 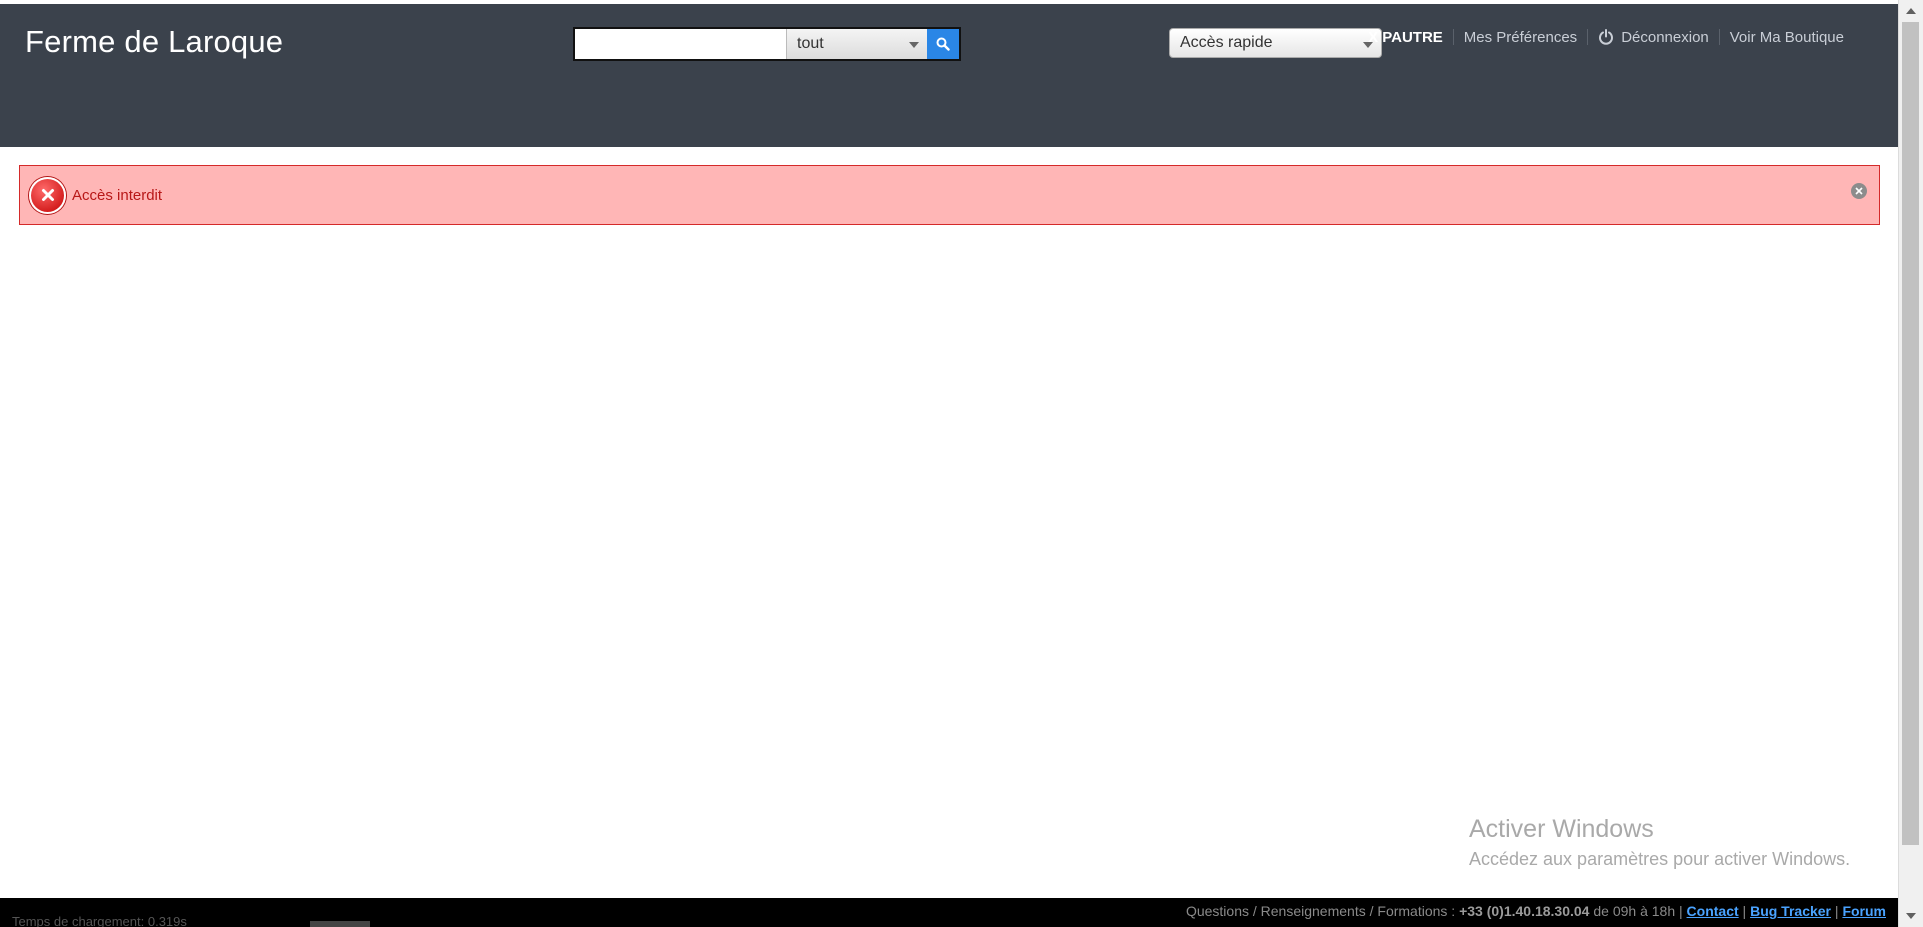 What do you see at coordinates (1226, 42) in the screenshot?
I see `quick-access-value: Accès rapide` at bounding box center [1226, 42].